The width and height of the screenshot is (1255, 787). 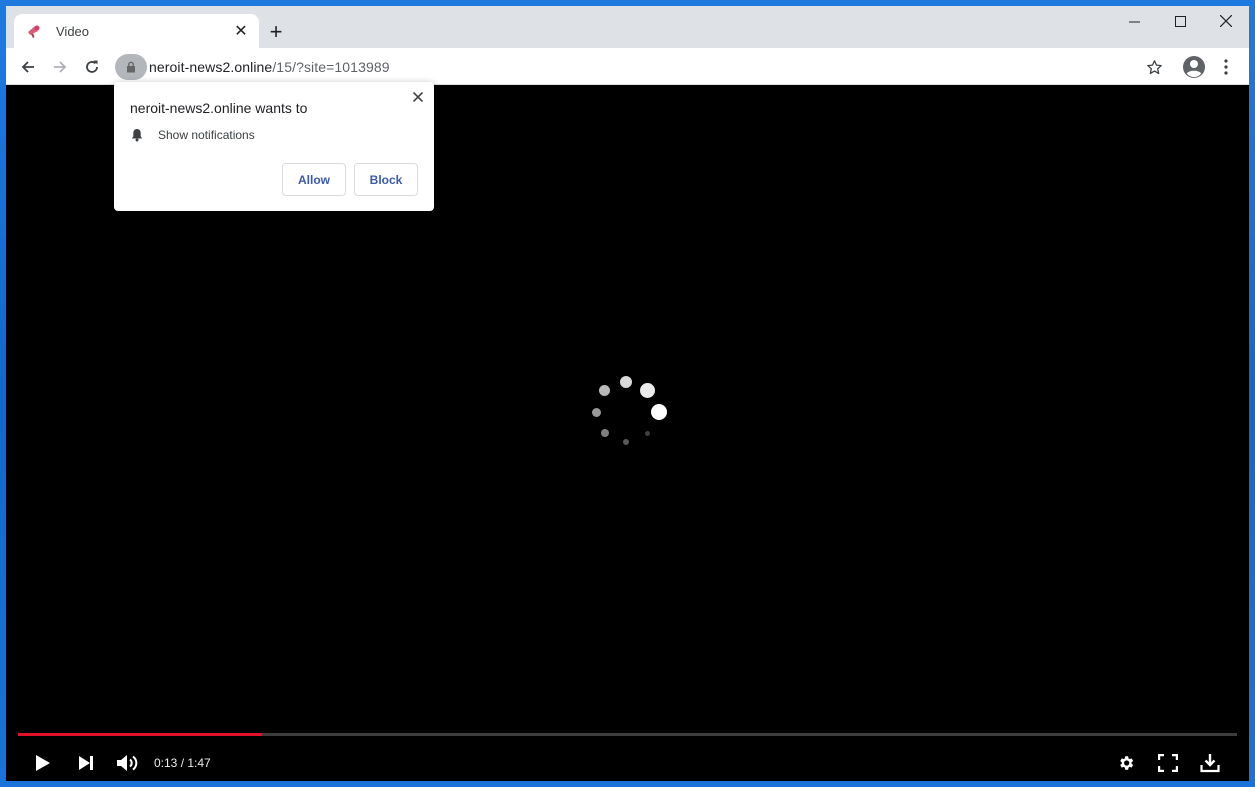 What do you see at coordinates (314, 179) in the screenshot?
I see `allow-button: Allow` at bounding box center [314, 179].